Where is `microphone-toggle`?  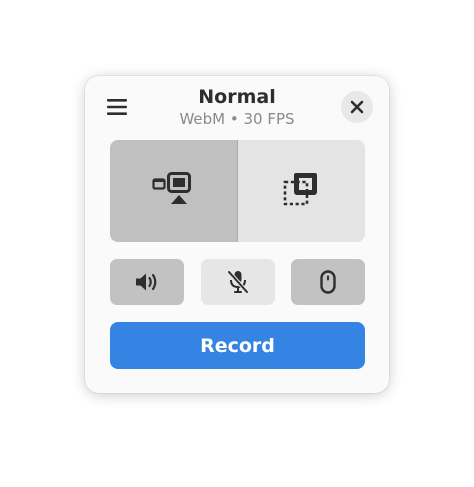
microphone-toggle is located at coordinates (238, 282).